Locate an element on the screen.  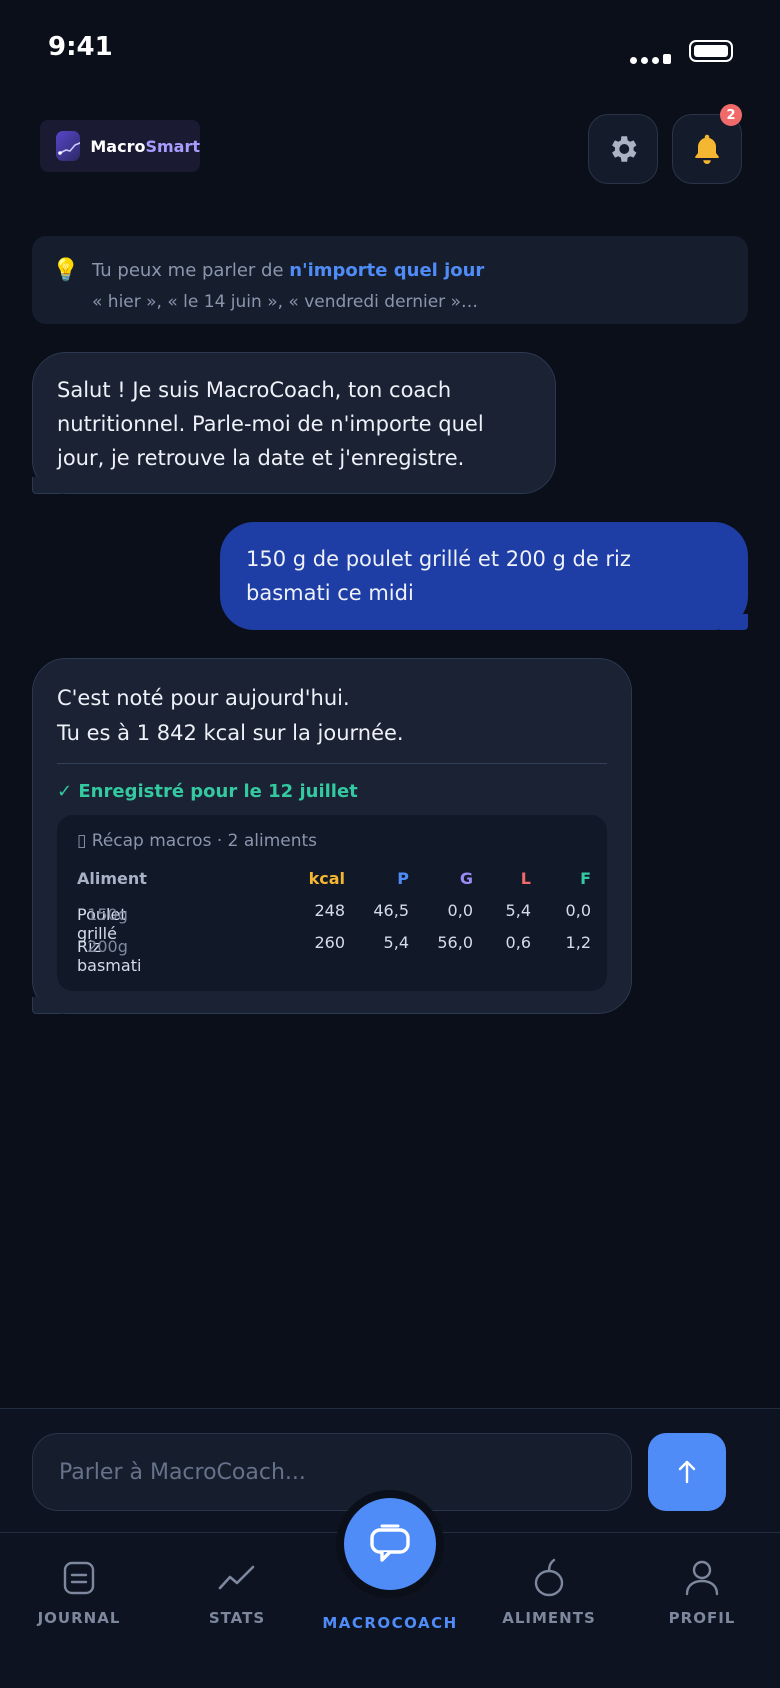
settings-button is located at coordinates (623, 149).